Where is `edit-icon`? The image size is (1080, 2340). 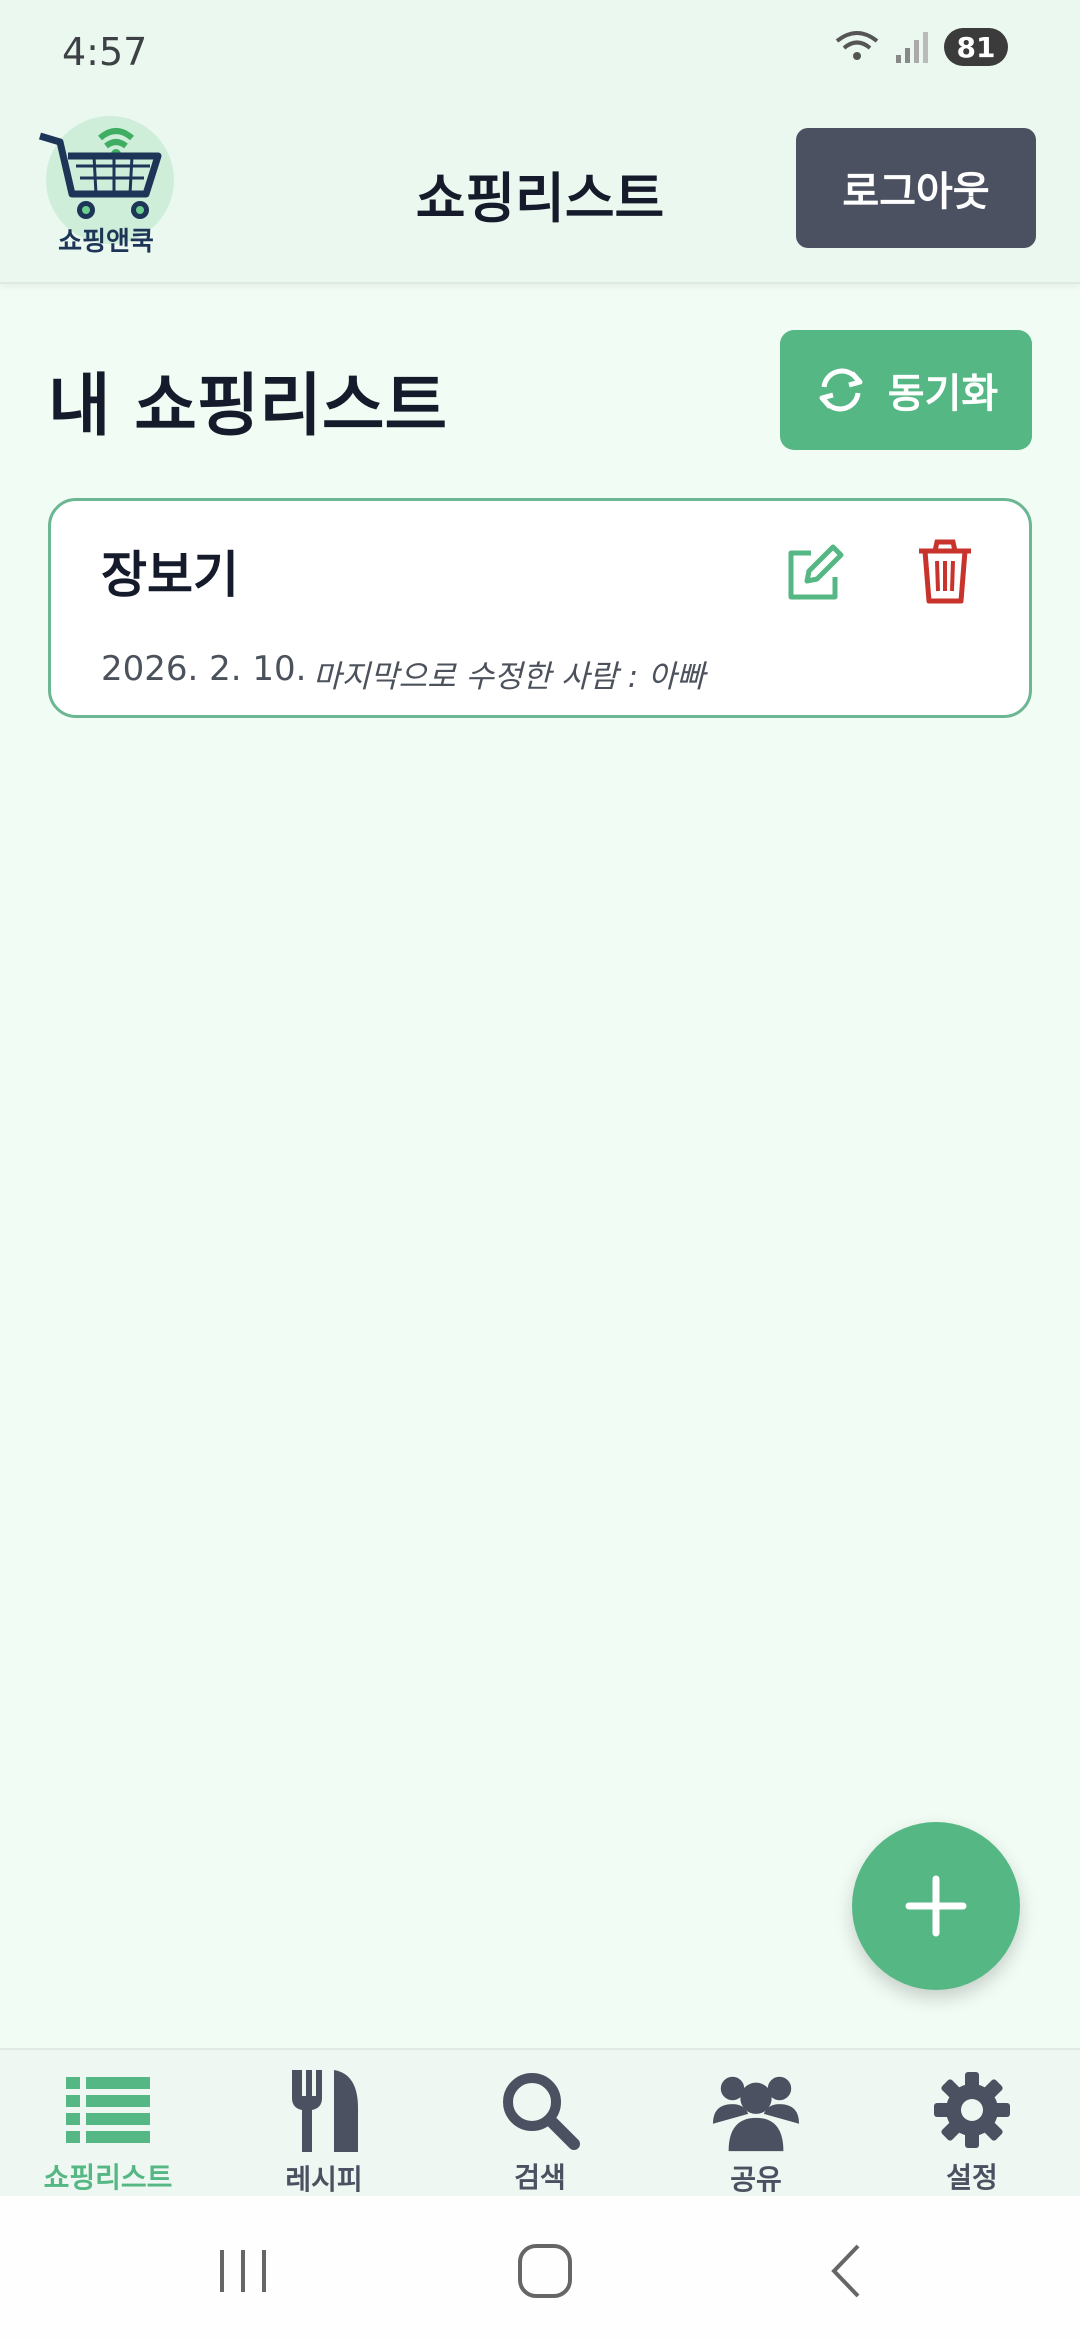
edit-icon is located at coordinates (814, 574).